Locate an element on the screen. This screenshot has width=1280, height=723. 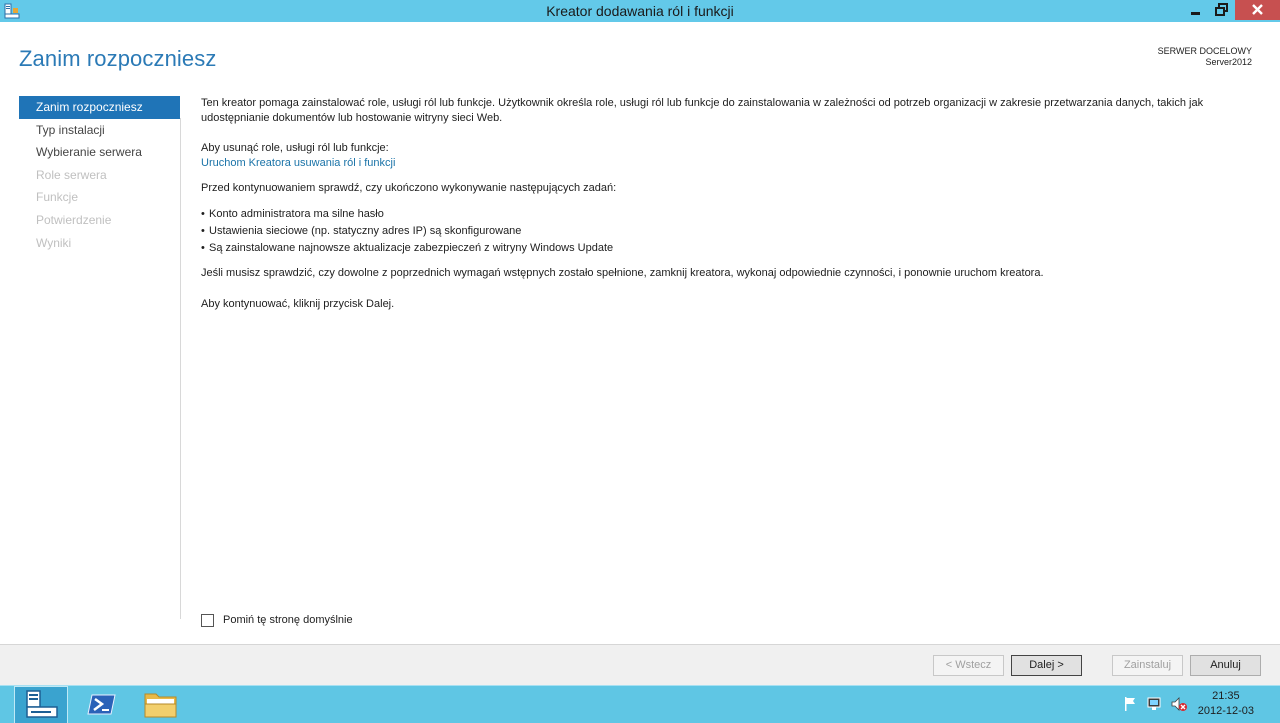
title-bar: Kreator dodawania ról i funkcji is located at coordinates (640, 11).